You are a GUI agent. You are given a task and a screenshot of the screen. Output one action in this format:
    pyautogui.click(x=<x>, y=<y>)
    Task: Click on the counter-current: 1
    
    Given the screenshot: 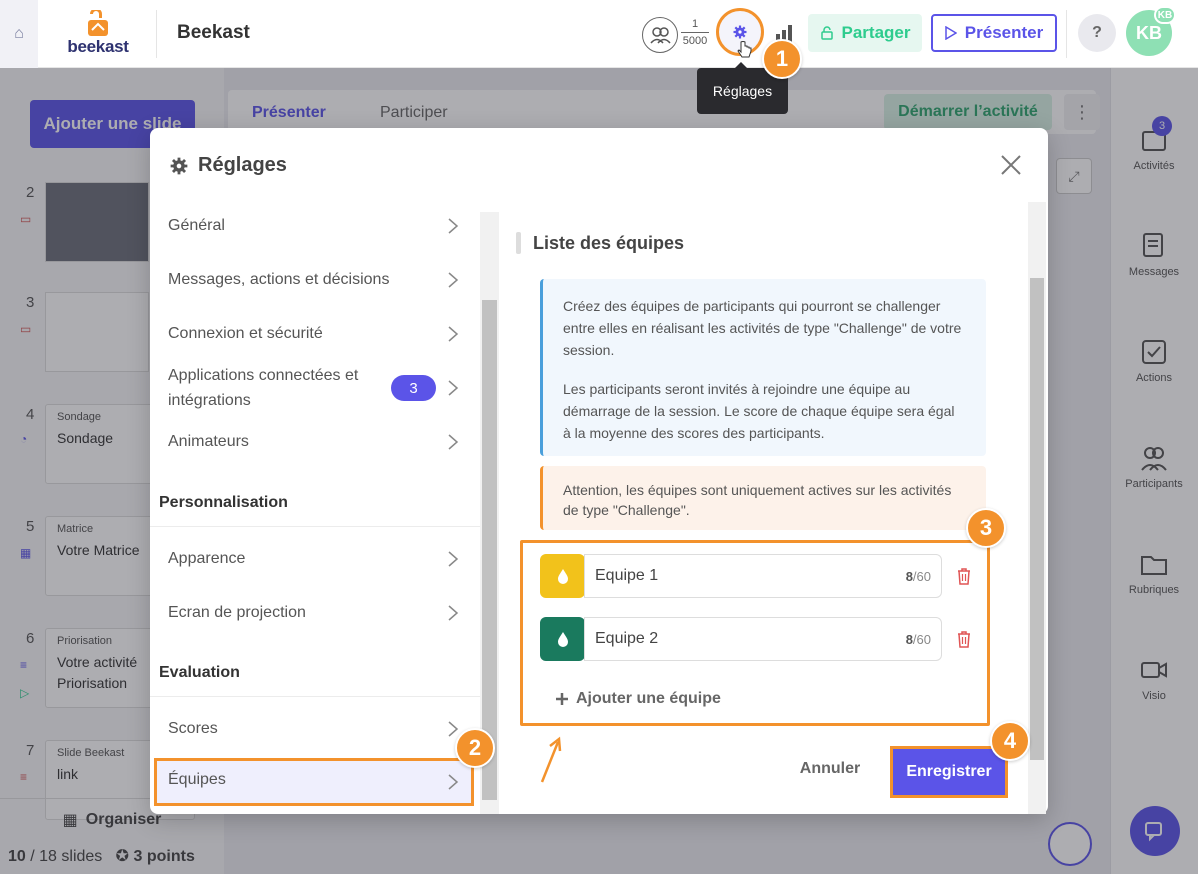 What is the action you would take?
    pyautogui.click(x=695, y=24)
    